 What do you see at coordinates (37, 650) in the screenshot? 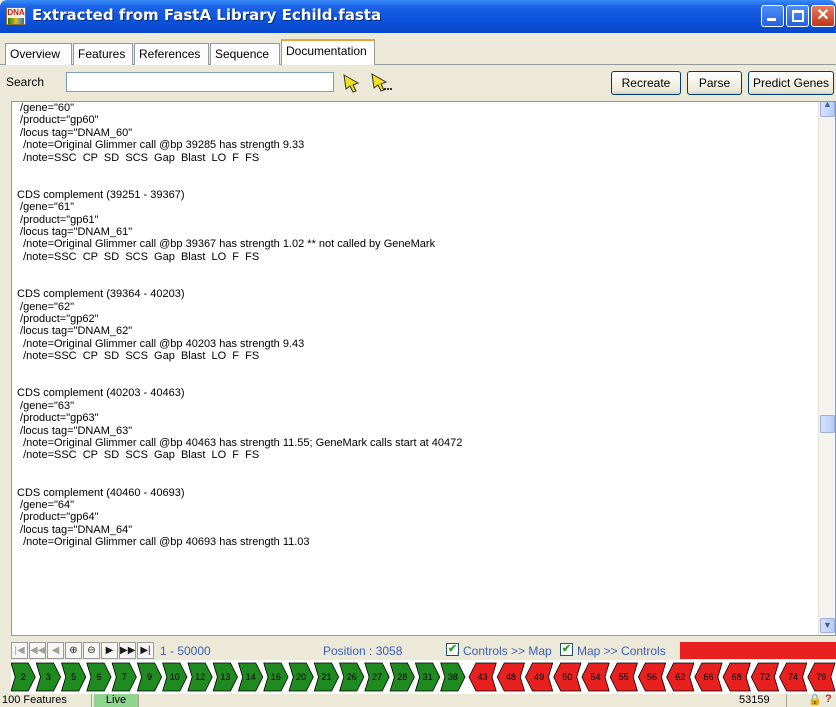
I see `fast-back-button: ◀◀` at bounding box center [37, 650].